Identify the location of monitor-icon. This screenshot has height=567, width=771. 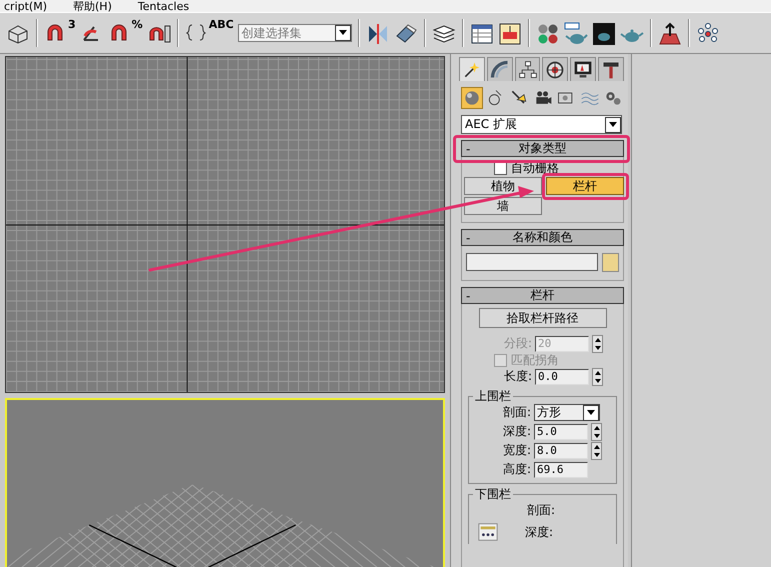
(583, 70).